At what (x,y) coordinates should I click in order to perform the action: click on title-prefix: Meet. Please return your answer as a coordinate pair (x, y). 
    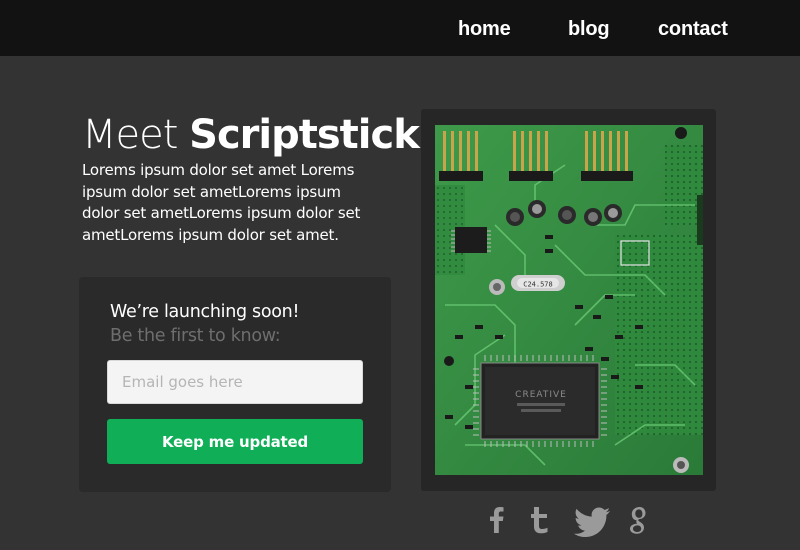
    Looking at the image, I should click on (130, 135).